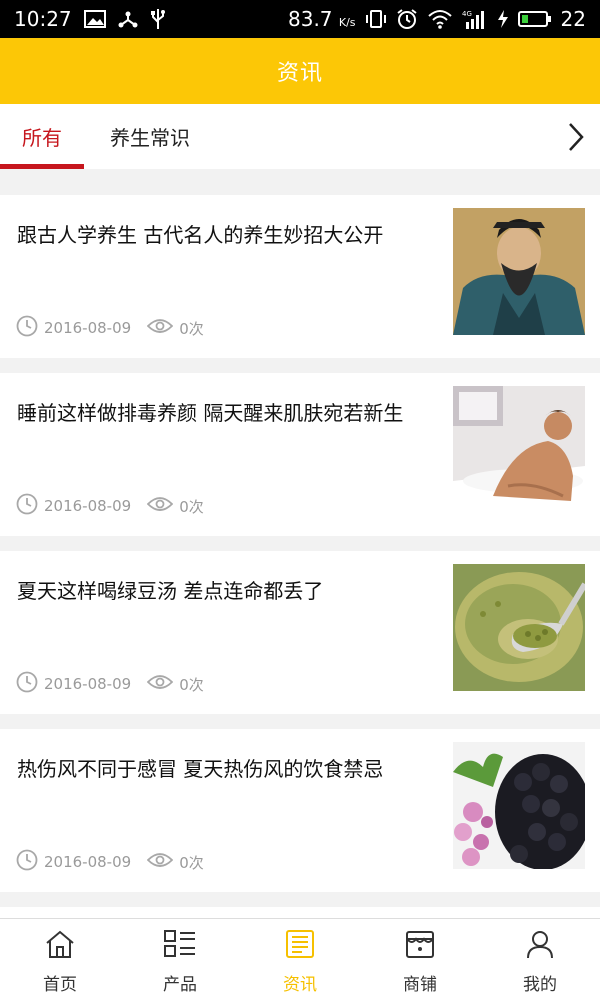  What do you see at coordinates (300, 985) in the screenshot?
I see `nav-news-label: 资讯` at bounding box center [300, 985].